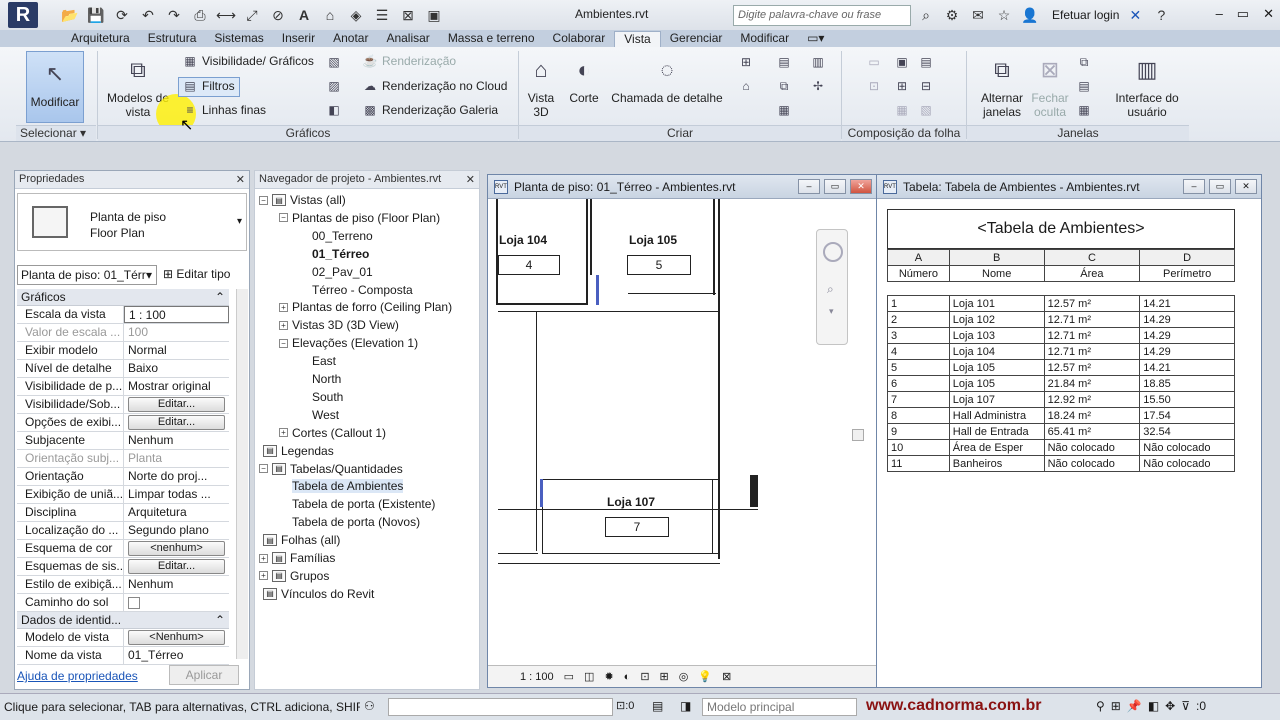 The image size is (1280, 720). Describe the element at coordinates (830, 289) in the screenshot. I see `zoom-icon: ⌕` at that location.